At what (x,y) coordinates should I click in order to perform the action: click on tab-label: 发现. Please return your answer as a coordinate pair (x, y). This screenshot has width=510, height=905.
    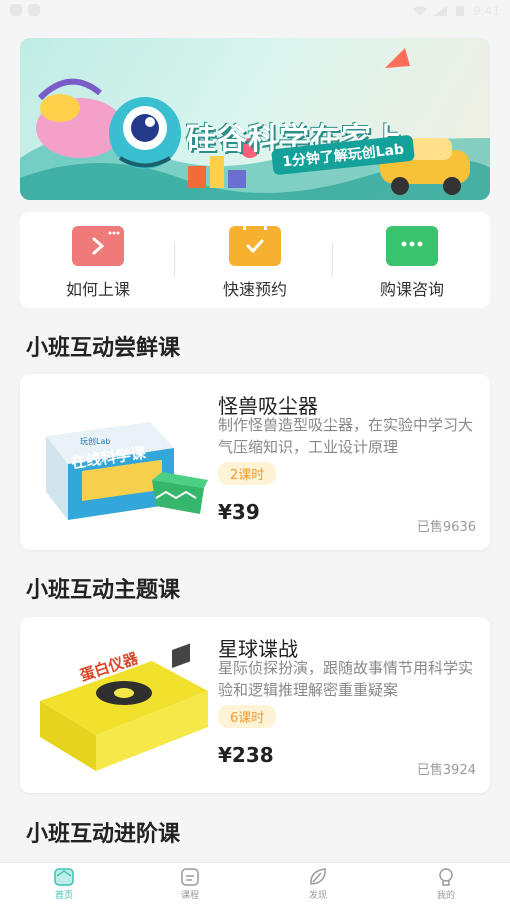
    Looking at the image, I should click on (317, 896).